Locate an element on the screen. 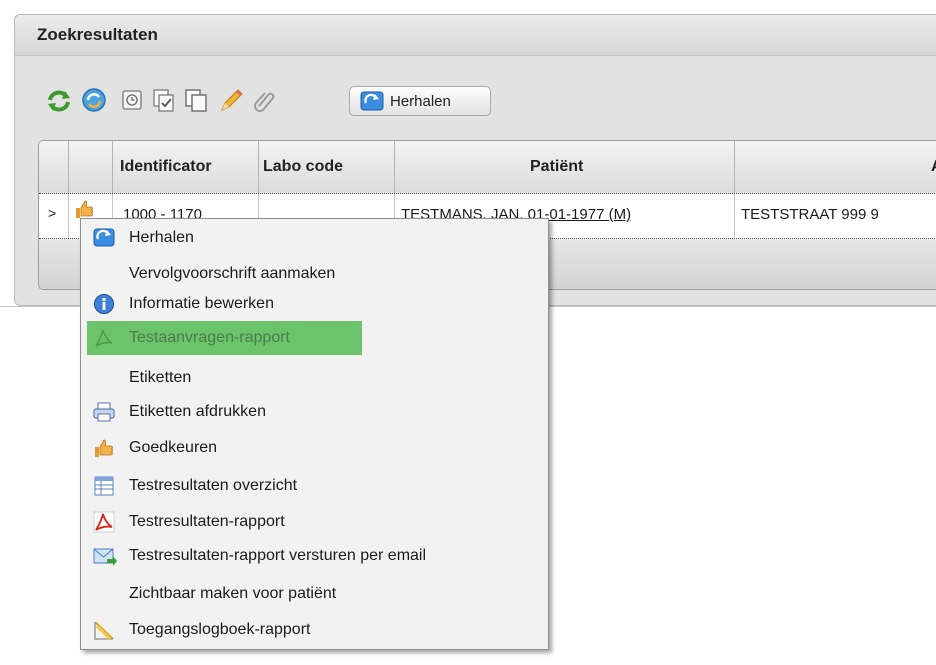 This screenshot has height=665, width=936. checked-copy-icon is located at coordinates (165, 101).